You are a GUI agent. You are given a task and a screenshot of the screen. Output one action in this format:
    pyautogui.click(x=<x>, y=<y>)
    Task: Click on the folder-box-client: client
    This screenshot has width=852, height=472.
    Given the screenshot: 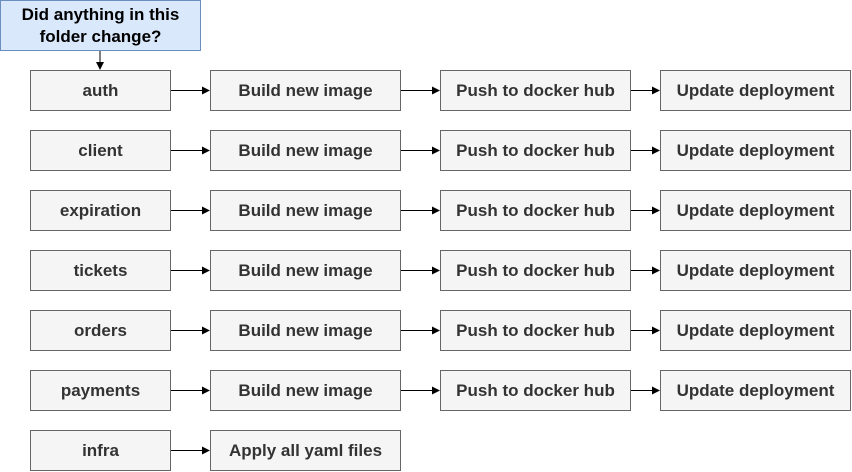 What is the action you would take?
    pyautogui.click(x=100, y=150)
    